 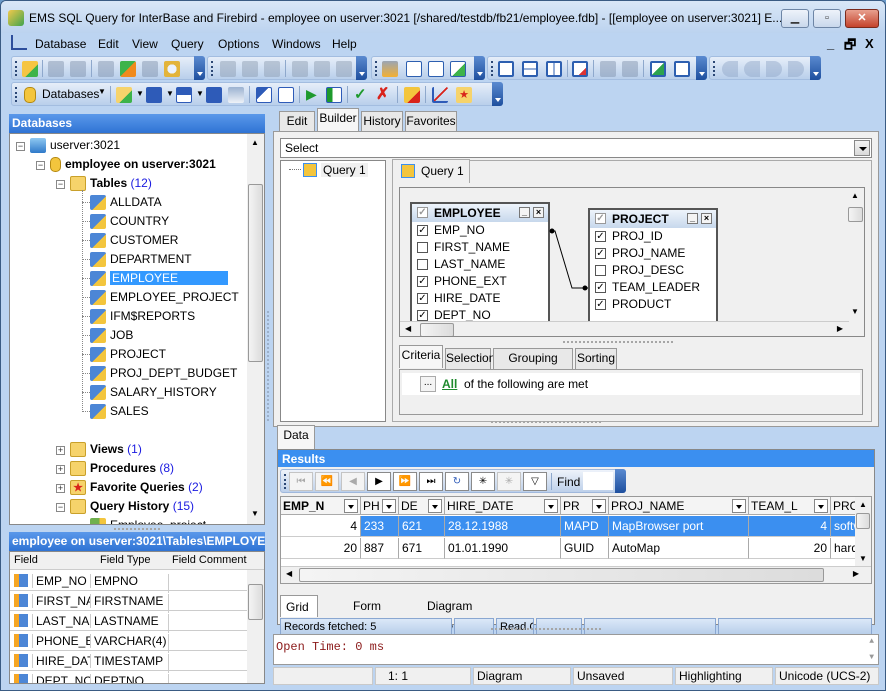 I want to click on restore-icon, so click(x=658, y=69).